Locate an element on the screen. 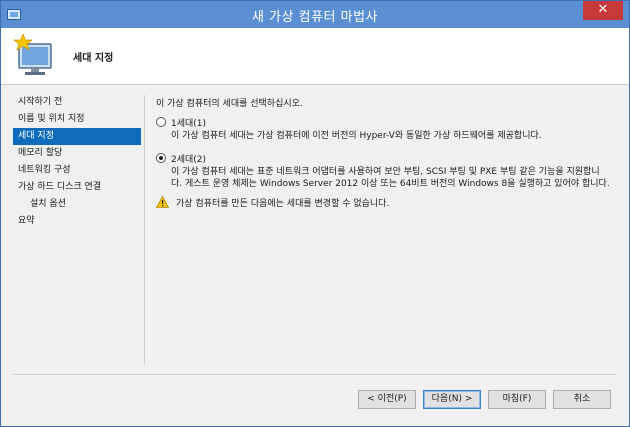 Image resolution: width=630 pixels, height=427 pixels. sidebar-item-networking: 네트워킹 구성 is located at coordinates (77, 170).